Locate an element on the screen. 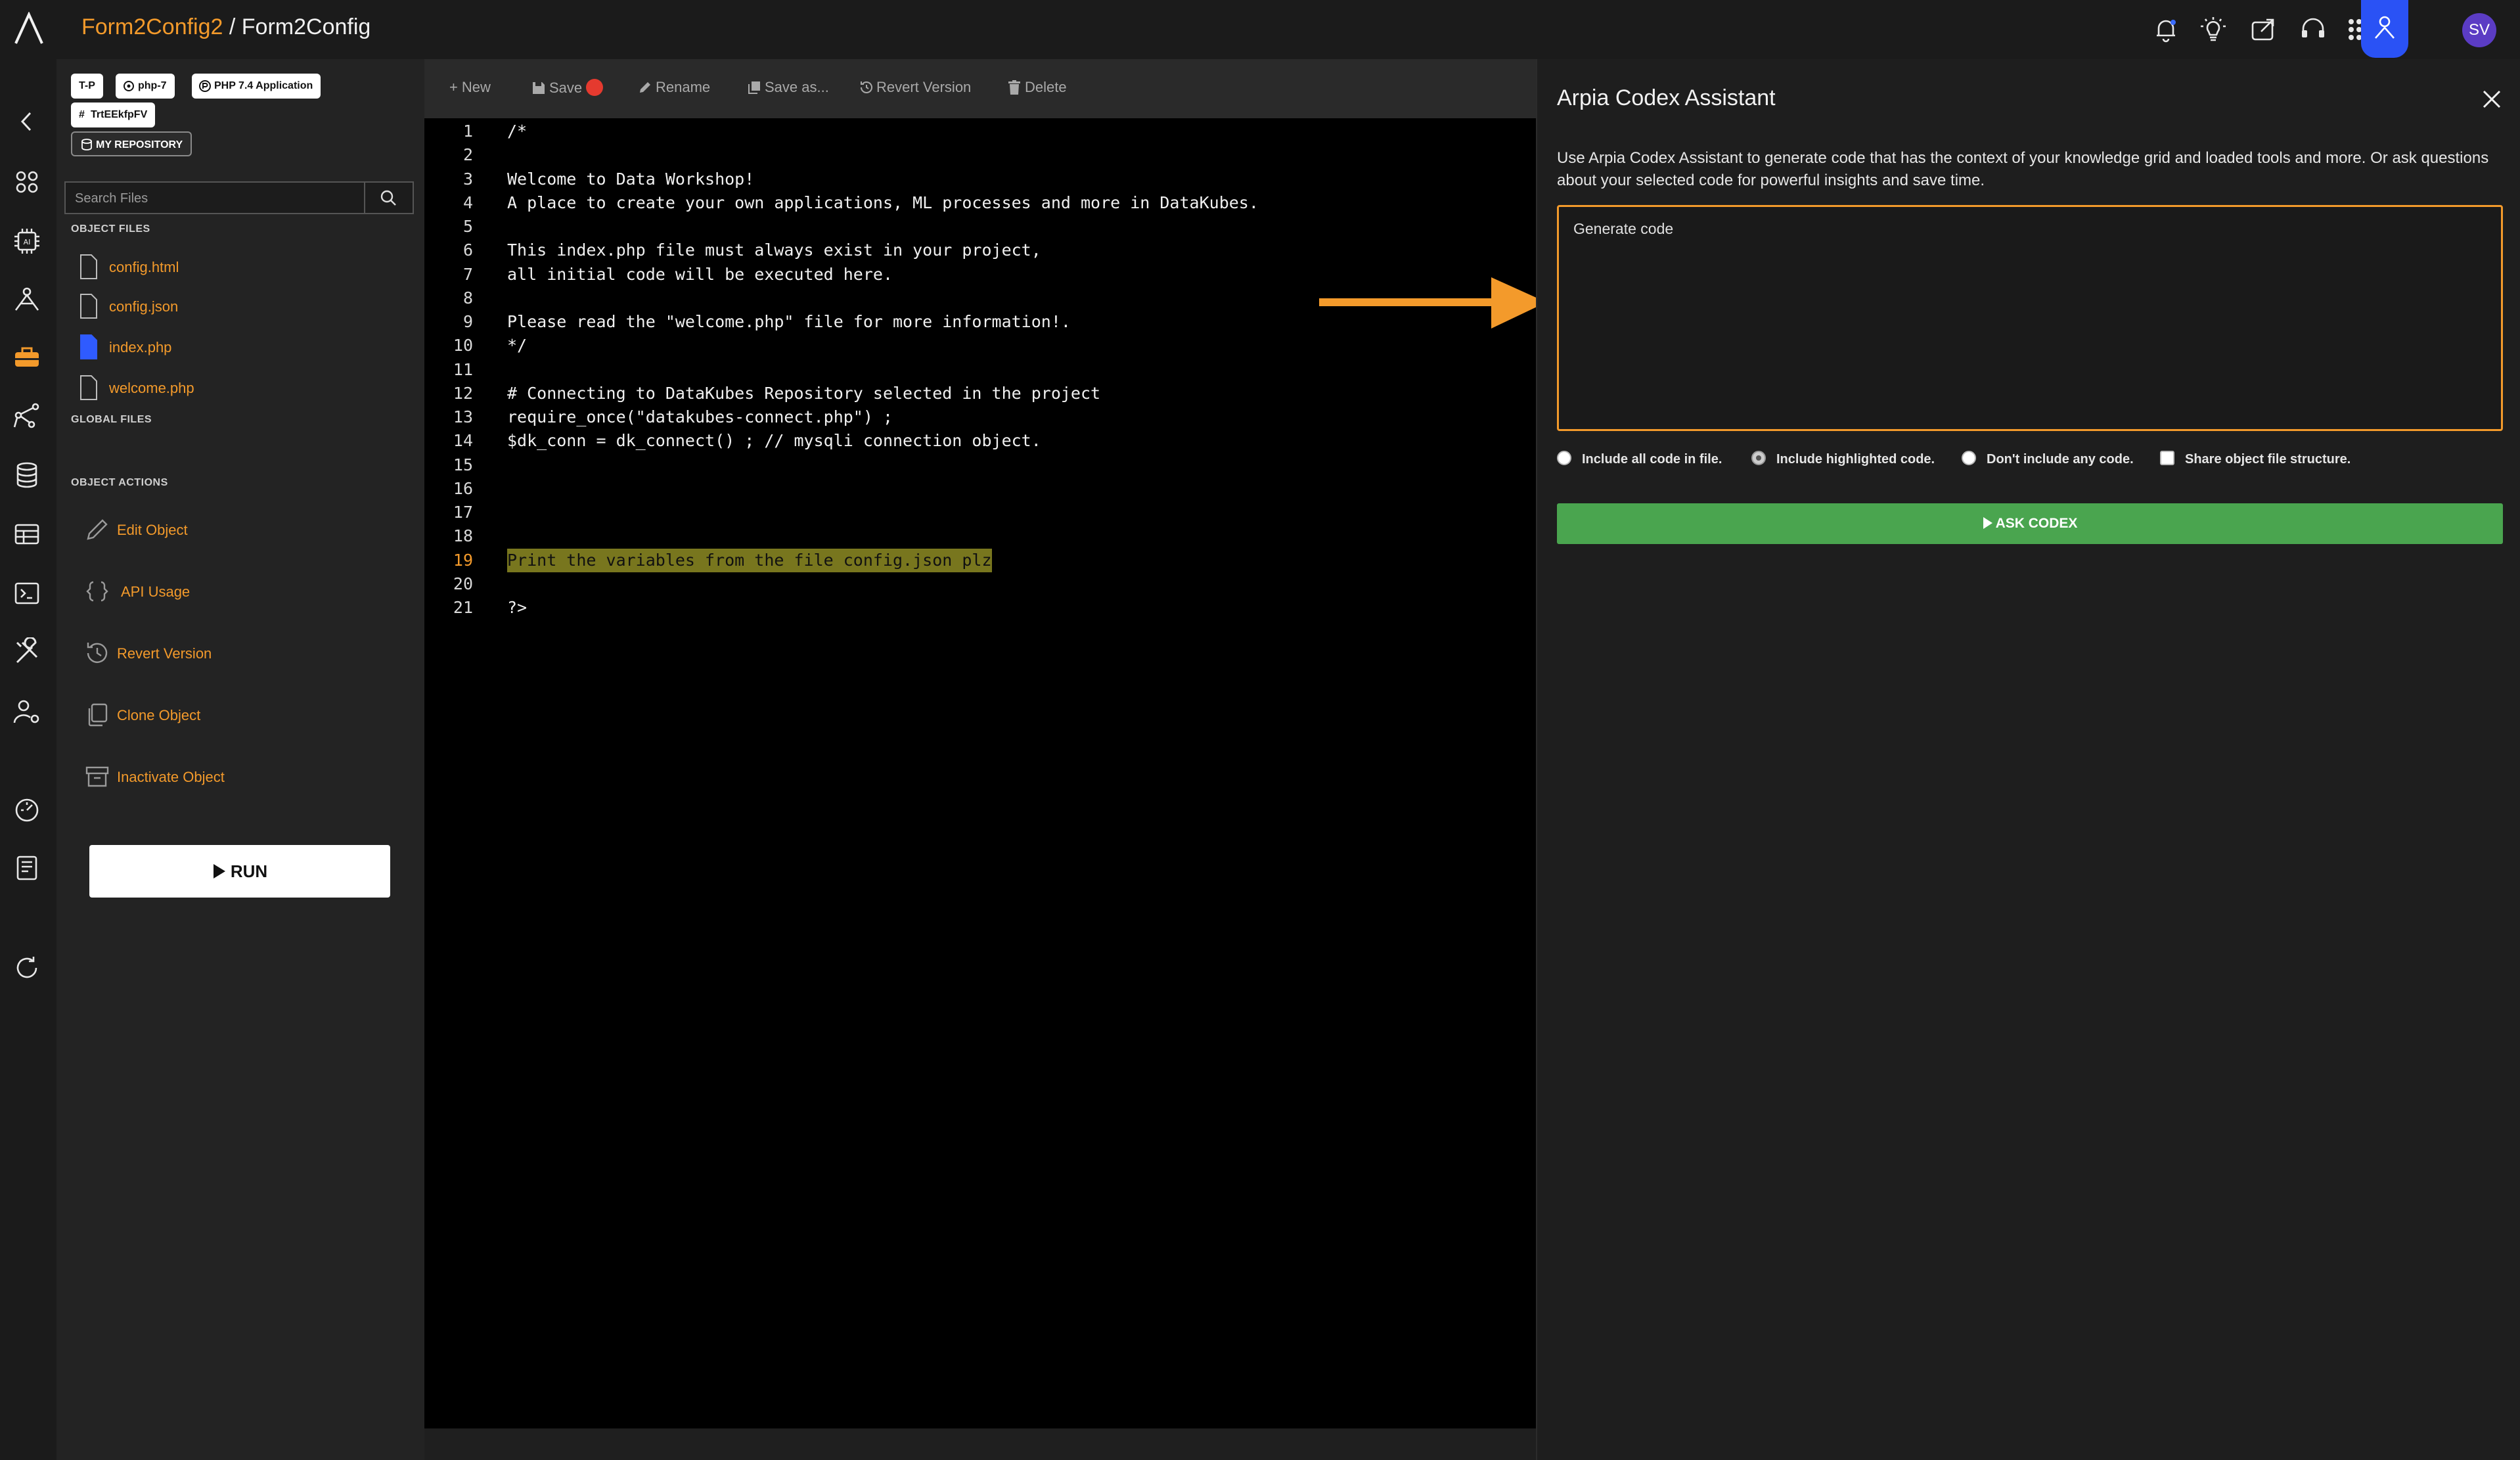 The height and width of the screenshot is (1460, 2520). lightbulb-icon is located at coordinates (2213, 29).